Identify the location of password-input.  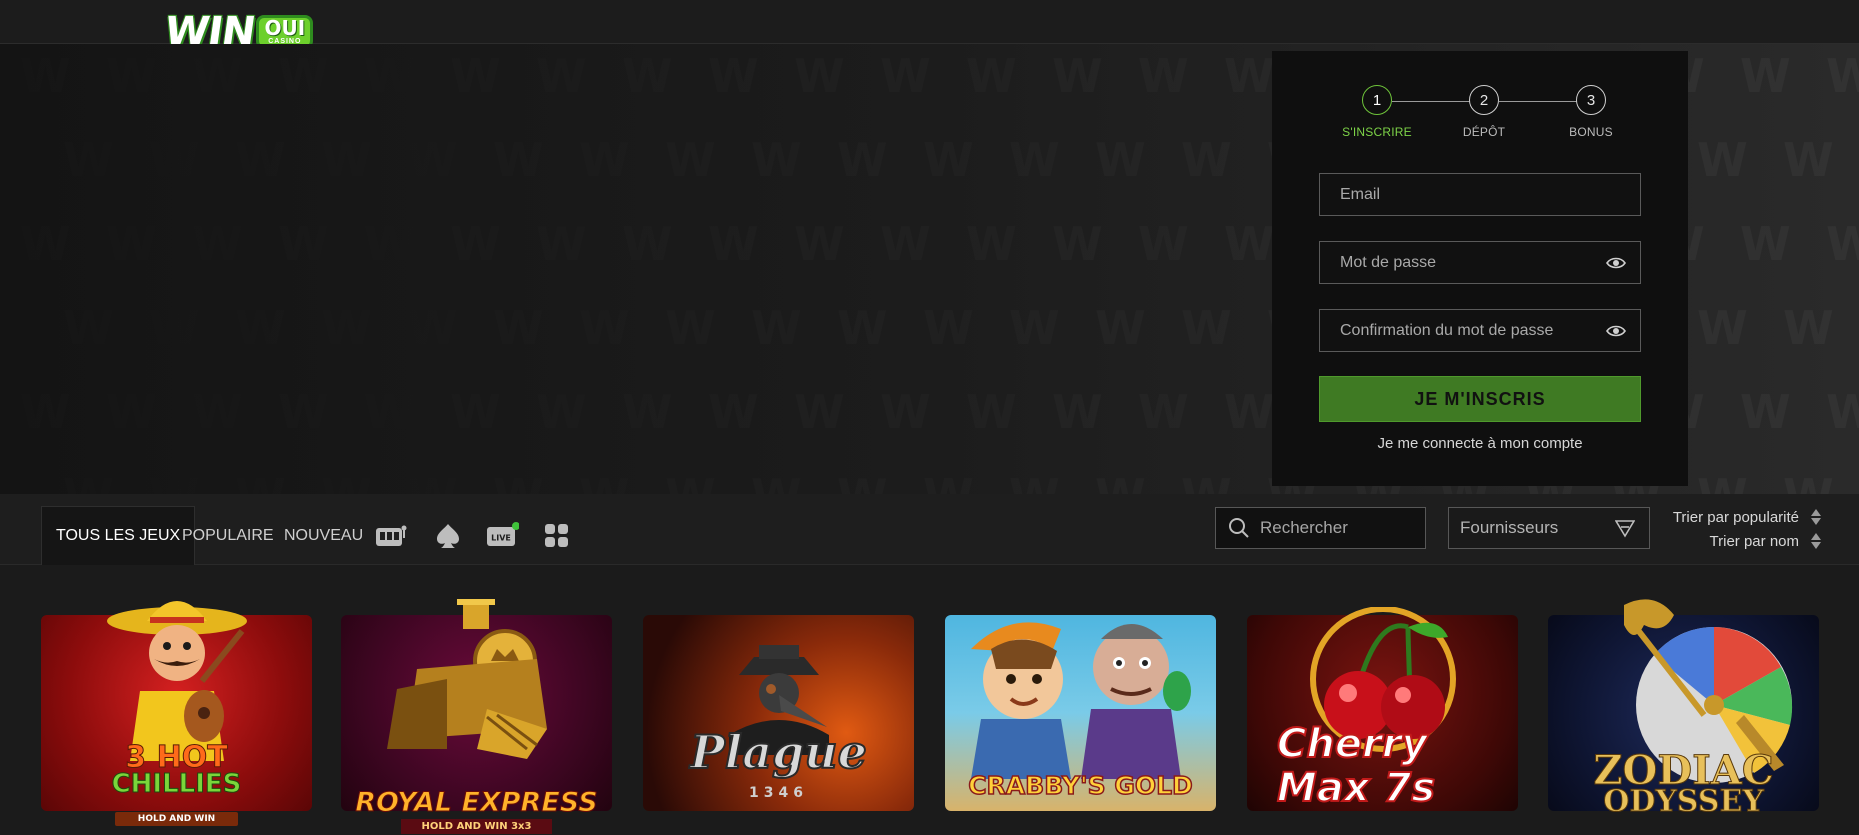
(1480, 262).